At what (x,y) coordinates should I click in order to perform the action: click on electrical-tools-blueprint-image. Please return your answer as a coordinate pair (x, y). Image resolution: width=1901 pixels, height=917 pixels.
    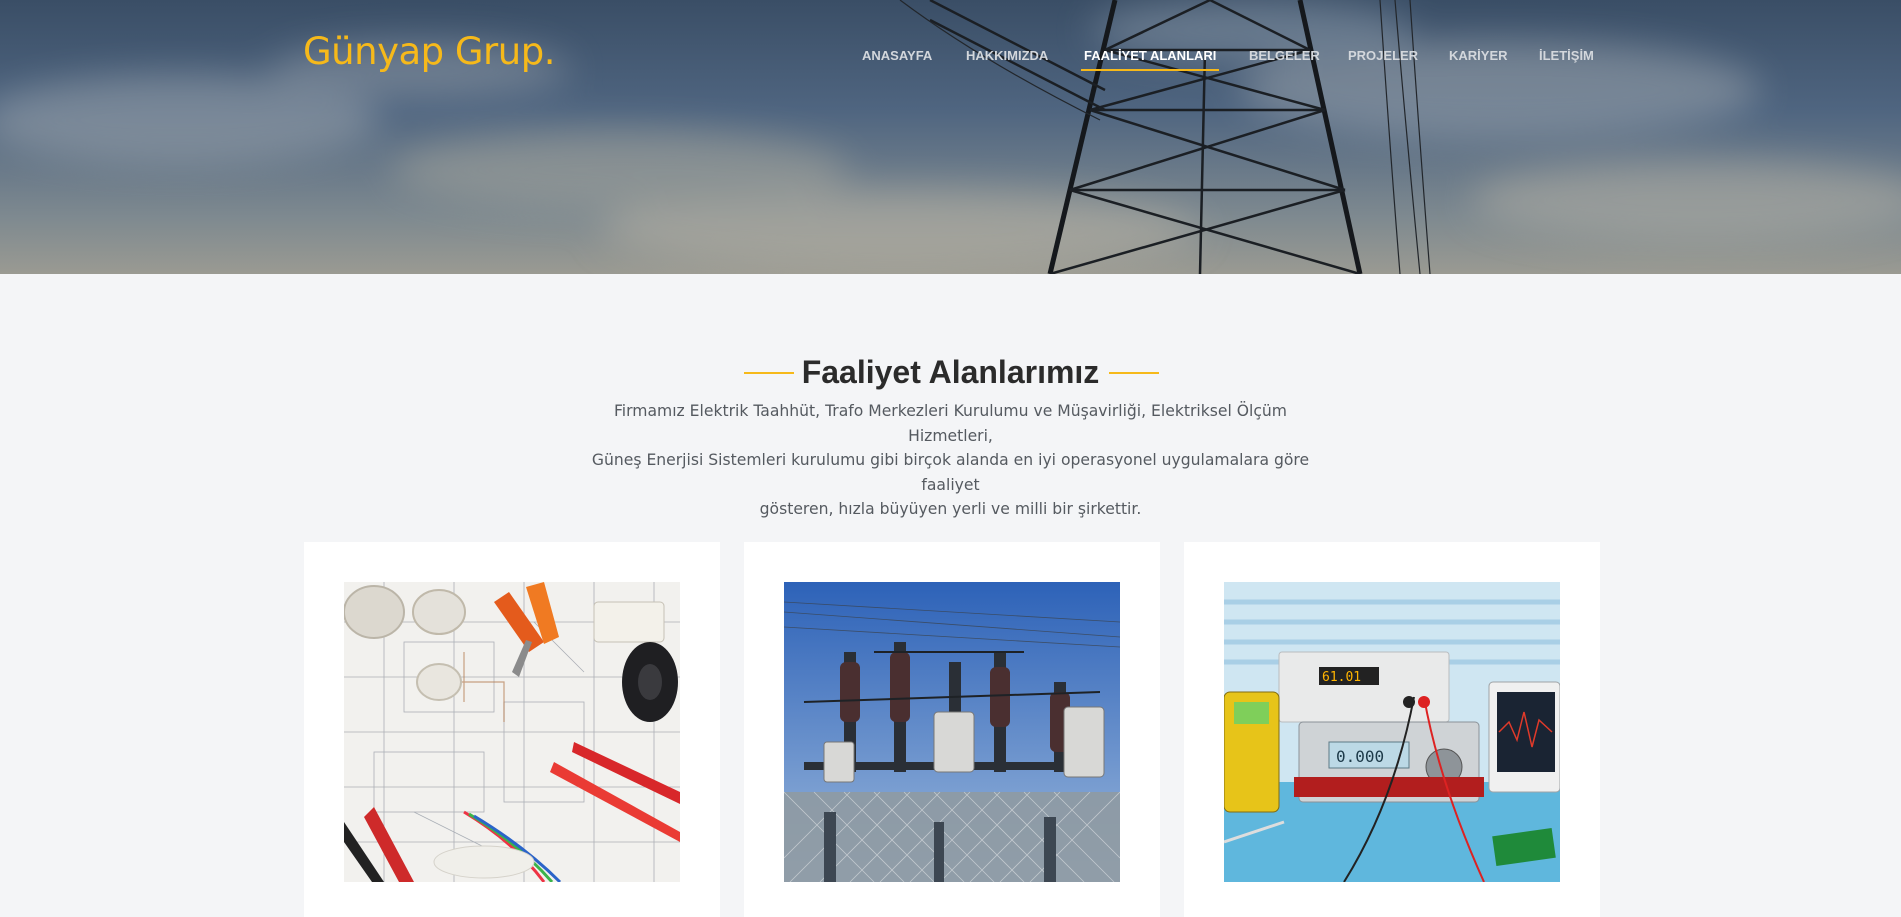
    Looking at the image, I should click on (512, 732).